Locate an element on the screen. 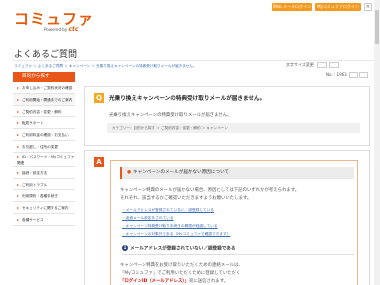  sidebar-item-id-password: ▸ ID・パスワード・Myコミュファ関連 is located at coordinates (44, 160).